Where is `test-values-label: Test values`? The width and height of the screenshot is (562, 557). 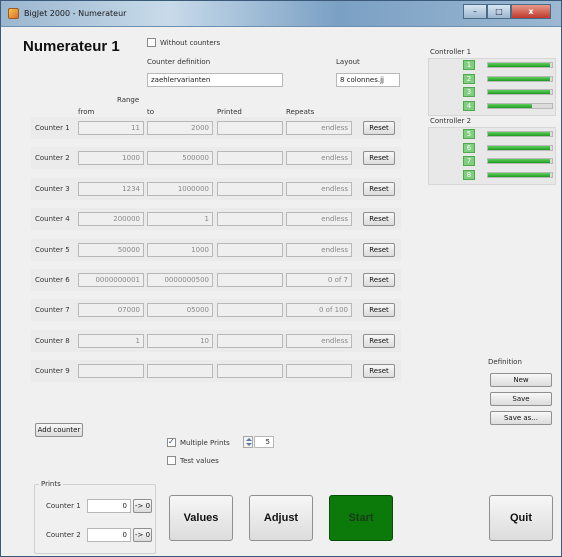 test-values-label: Test values is located at coordinates (199, 461).